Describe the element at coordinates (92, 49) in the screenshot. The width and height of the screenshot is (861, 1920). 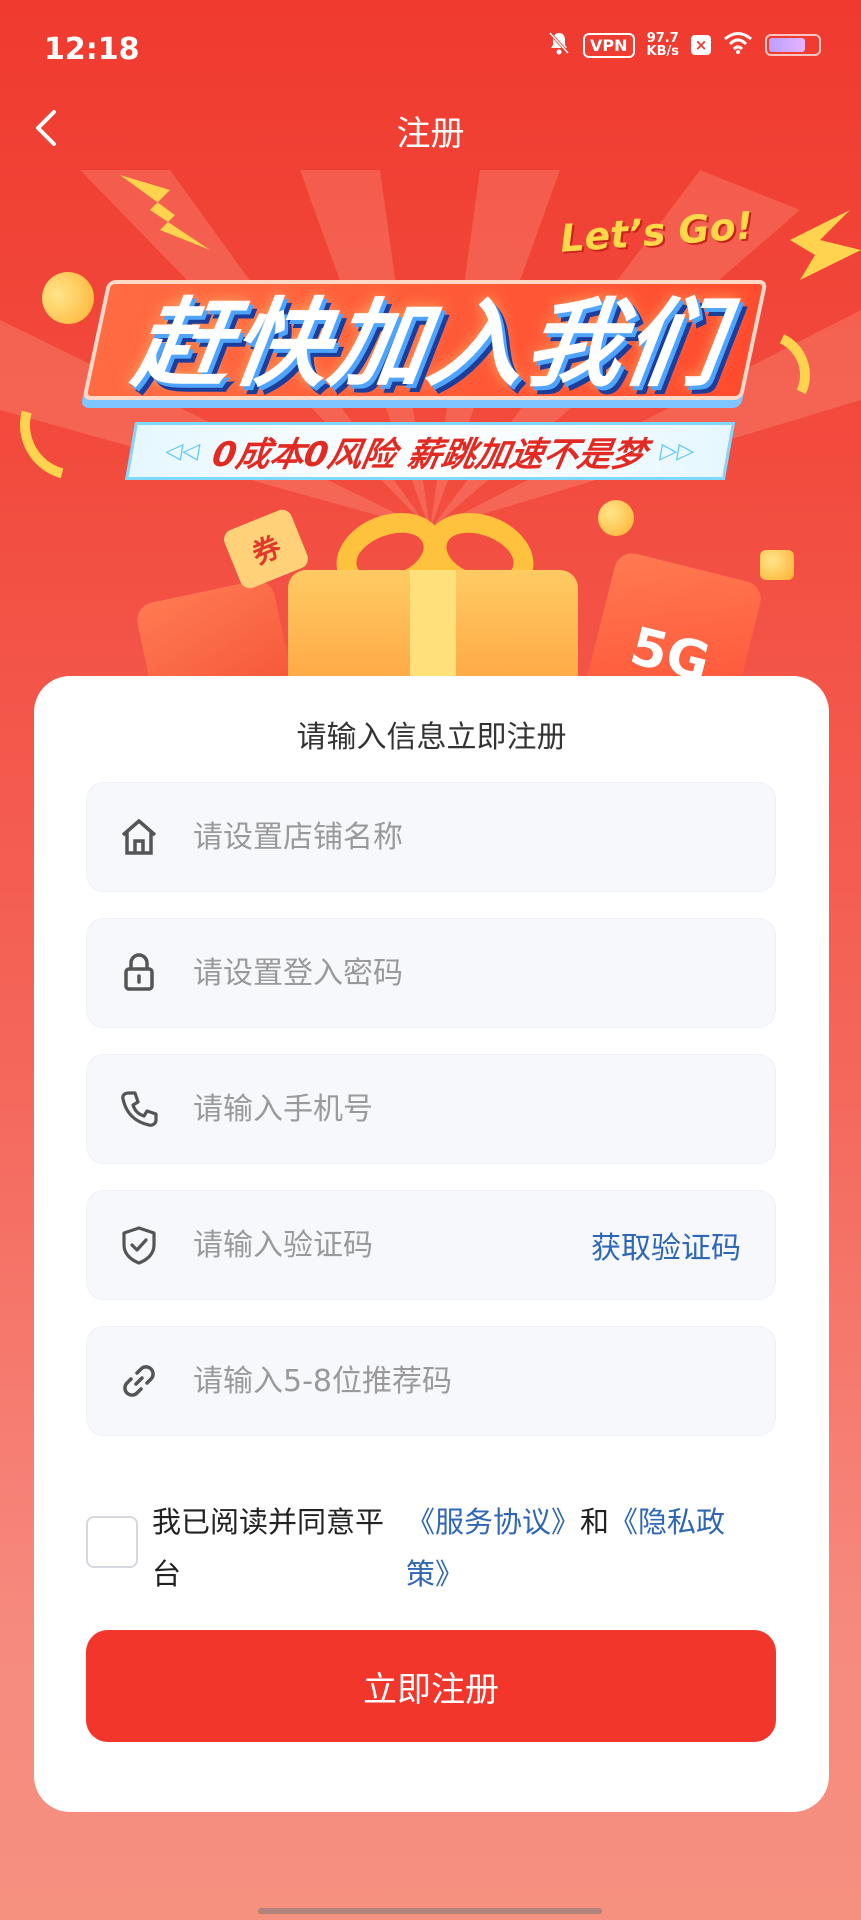
I see `status-time: 12:18` at that location.